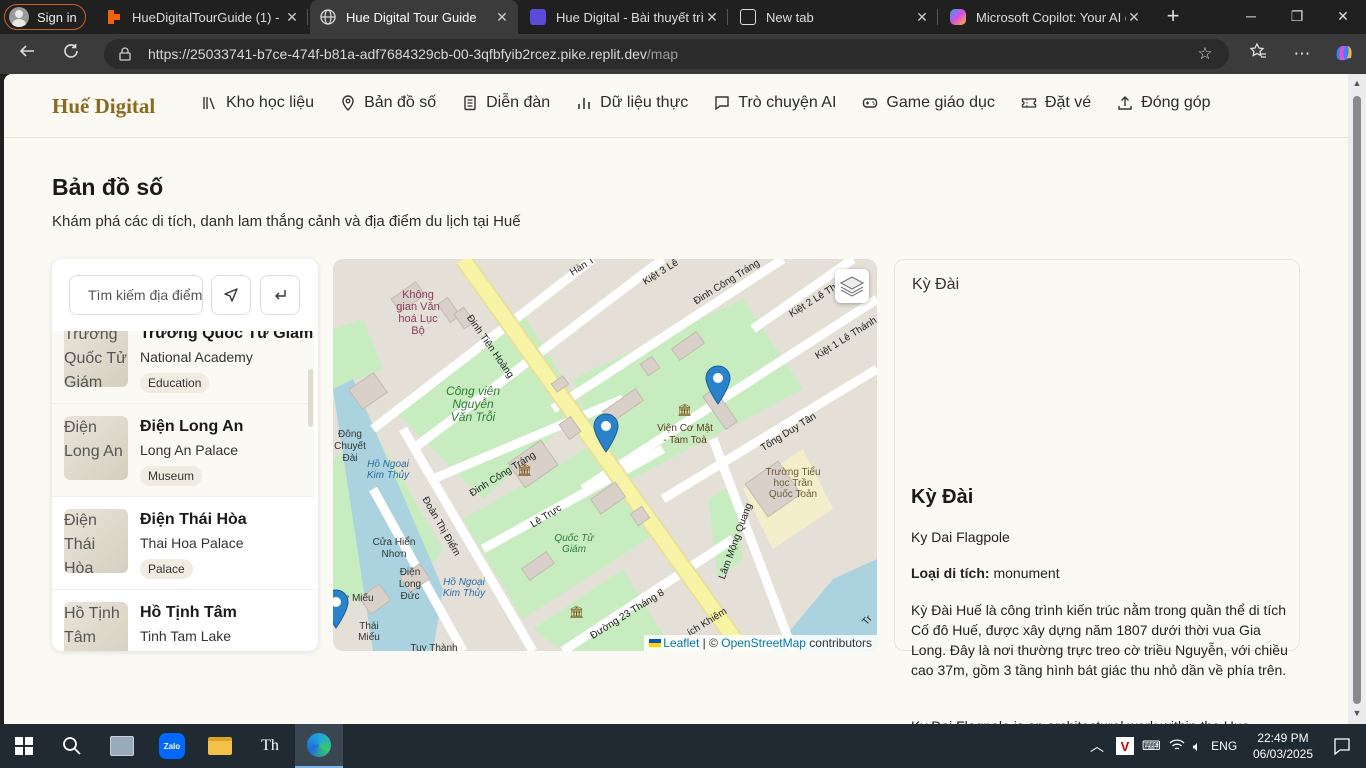 The image size is (1366, 768). I want to click on windows-taskbar: Zalo Th ︿ V ⌨ 🔈︎ ENG 22:49 PM 06/03/2025, so click(683, 746).